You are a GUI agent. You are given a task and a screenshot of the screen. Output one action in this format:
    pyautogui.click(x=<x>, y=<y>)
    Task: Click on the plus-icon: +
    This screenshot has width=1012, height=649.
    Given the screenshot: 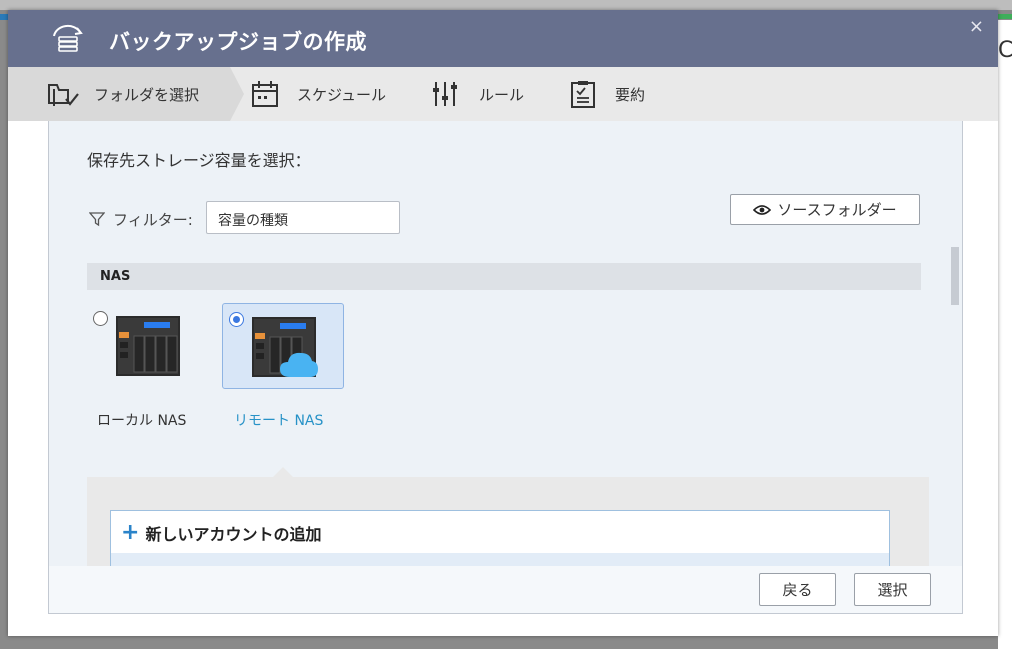 What is the action you would take?
    pyautogui.click(x=130, y=532)
    